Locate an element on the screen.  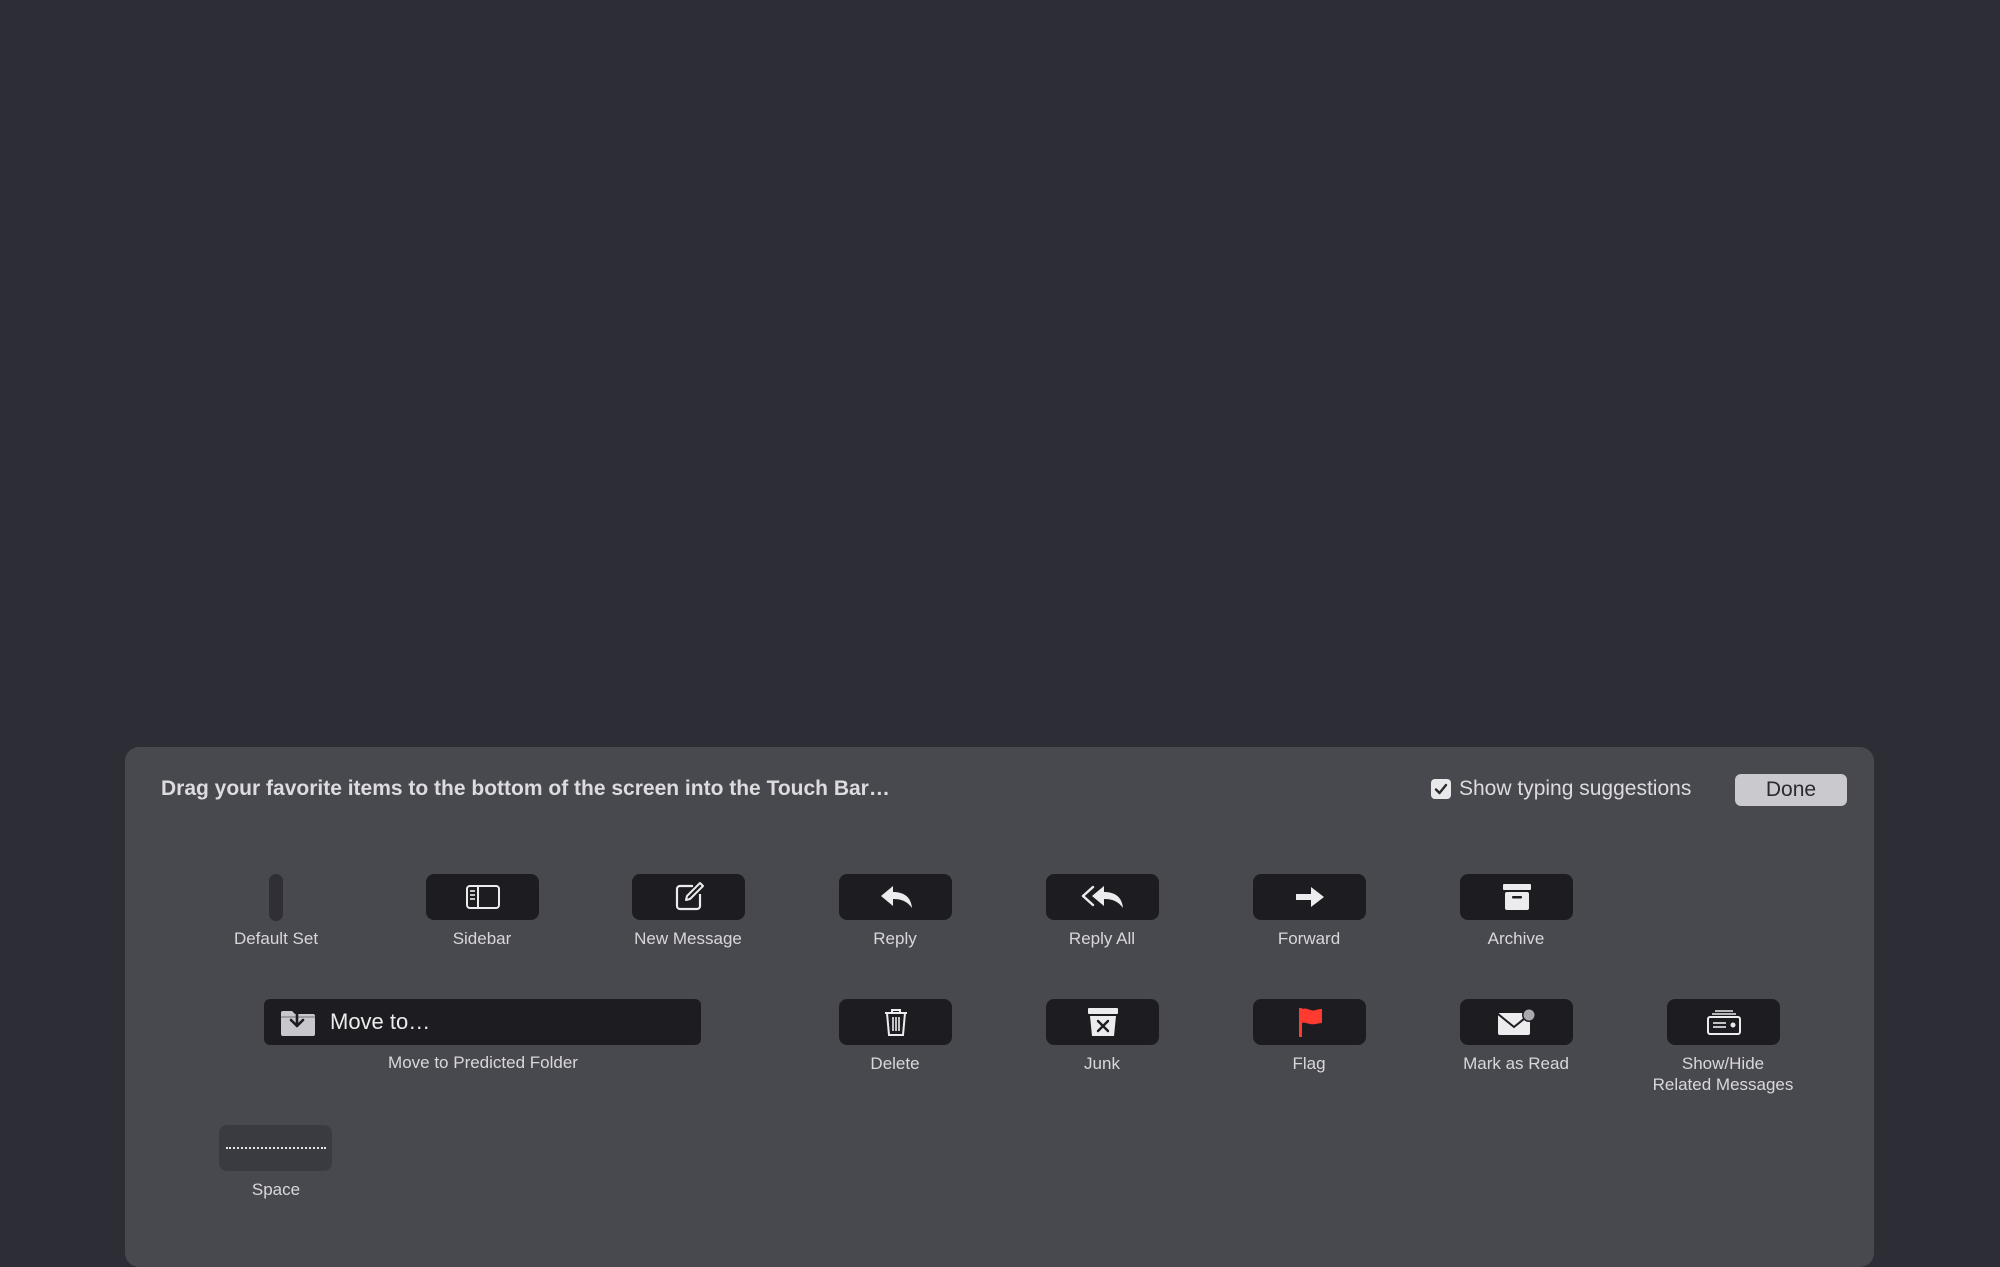
mark-as-read-label: Mark as Read is located at coordinates (1516, 1063).